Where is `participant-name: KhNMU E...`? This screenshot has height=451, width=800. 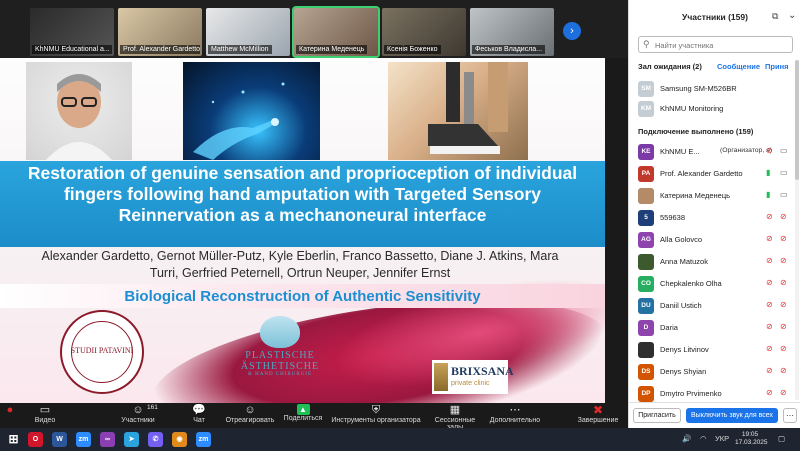
participant-name: KhNMU E... is located at coordinates (680, 151).